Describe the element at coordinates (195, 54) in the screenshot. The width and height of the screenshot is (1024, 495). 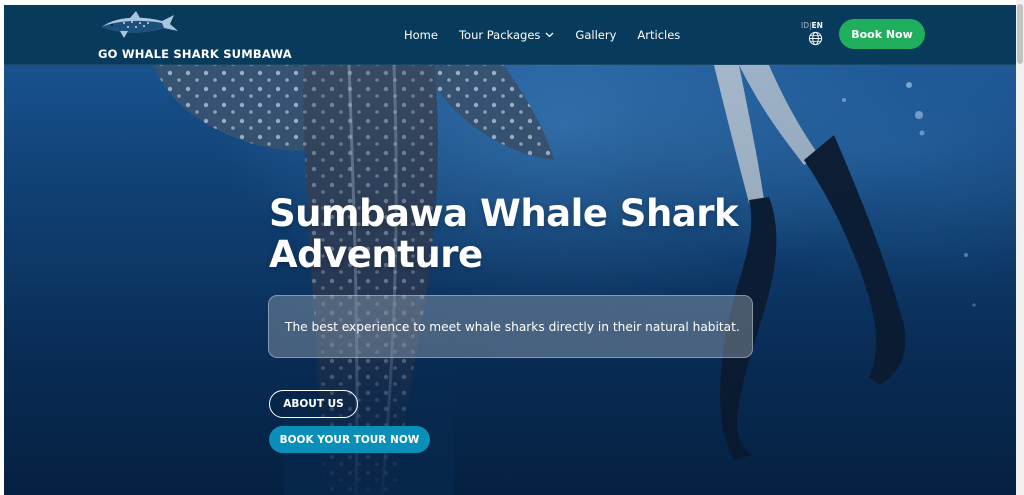
I see `brand-name: GO WHALE SHARK SUMBAWA` at that location.